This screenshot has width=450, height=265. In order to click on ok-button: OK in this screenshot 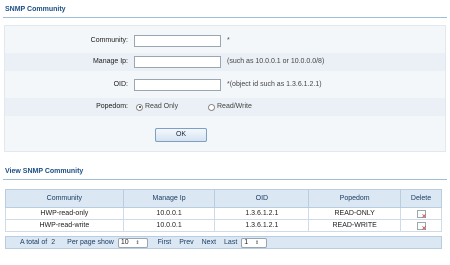, I will do `click(181, 135)`.